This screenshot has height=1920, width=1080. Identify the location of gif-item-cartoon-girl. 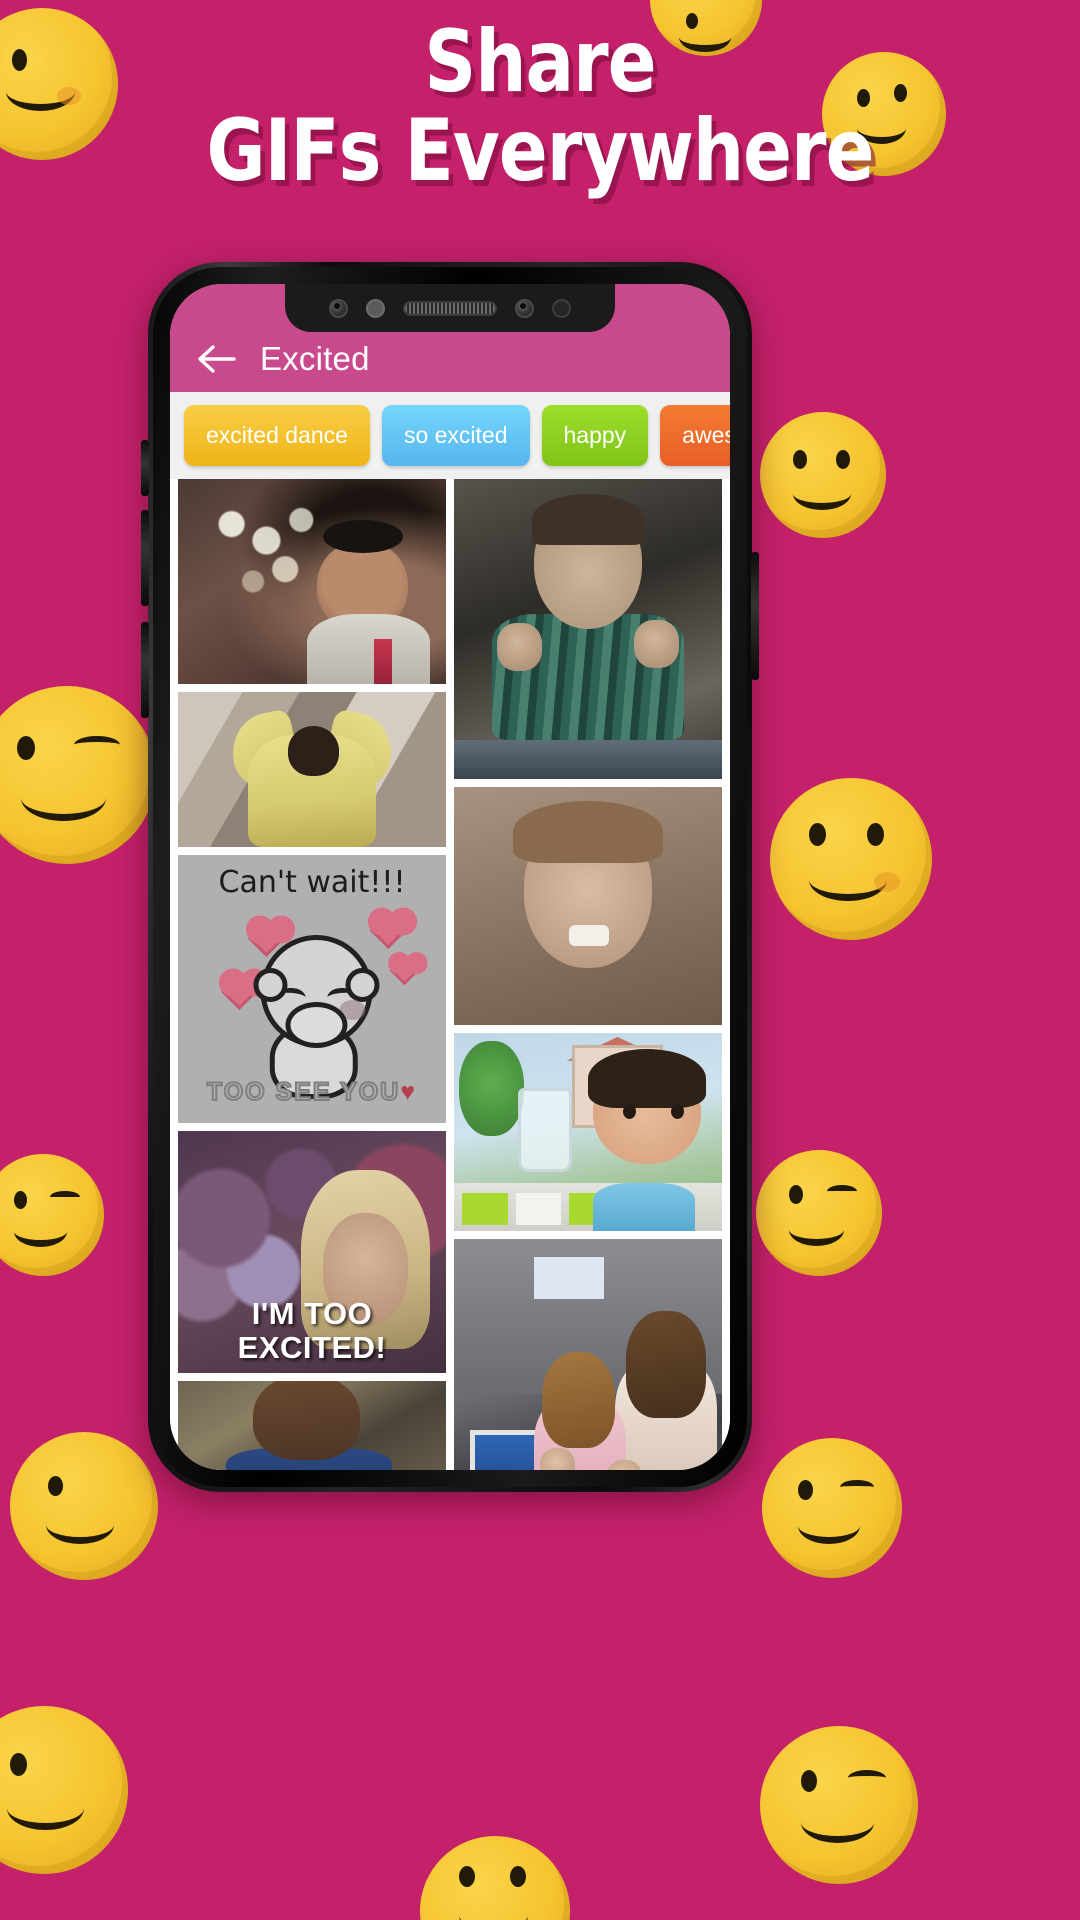
(588, 1132).